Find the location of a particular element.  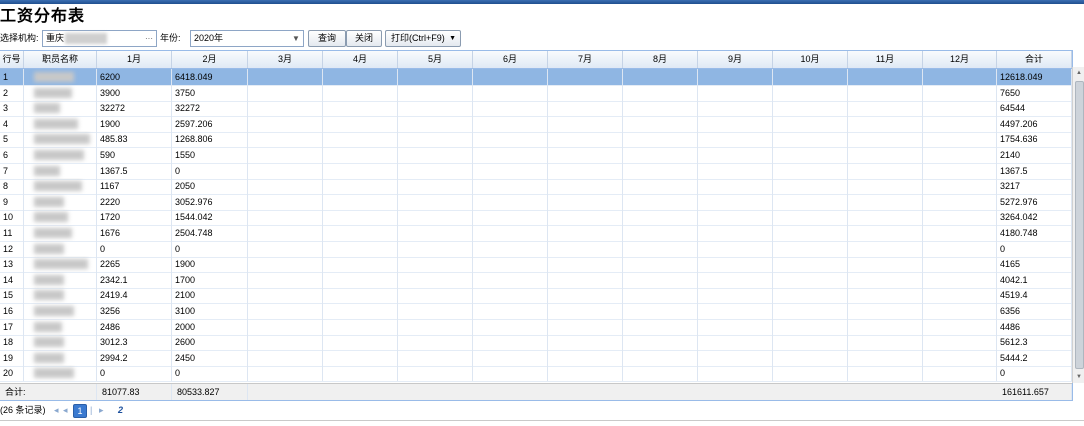

cell-rownum: 6 is located at coordinates (12, 155).